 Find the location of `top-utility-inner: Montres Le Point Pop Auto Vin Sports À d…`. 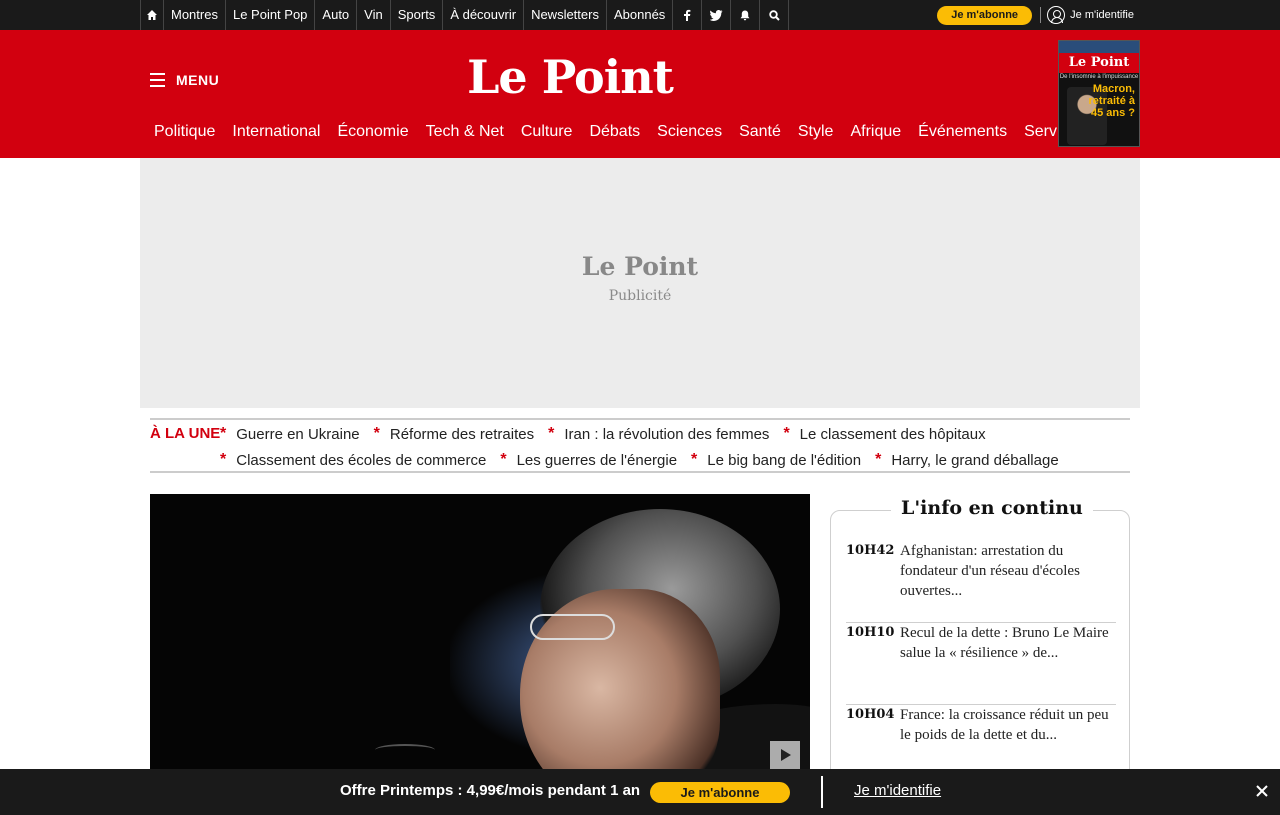

top-utility-inner: Montres Le Point Pop Auto Vin Sports À d… is located at coordinates (640, 15).